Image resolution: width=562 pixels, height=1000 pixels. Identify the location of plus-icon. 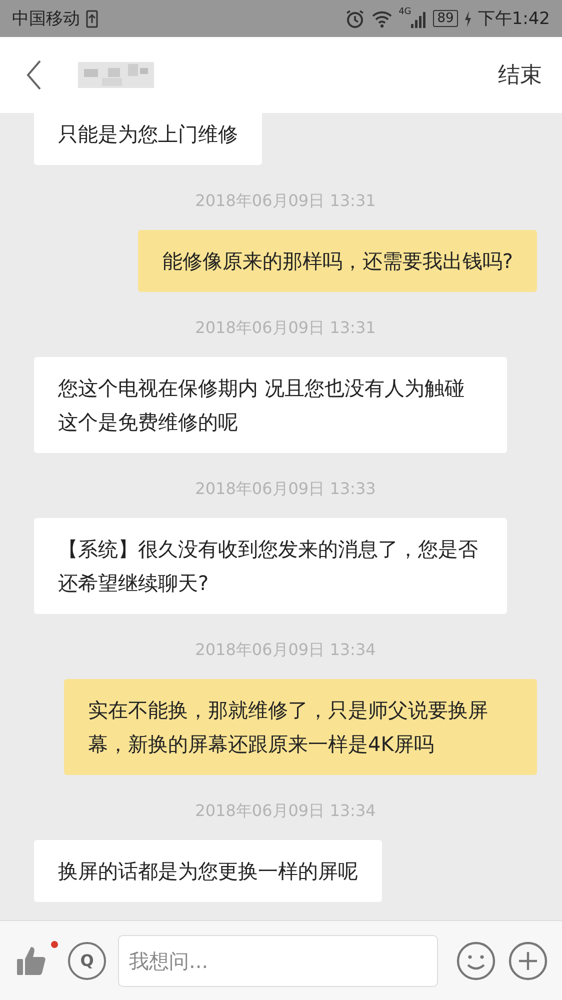
(528, 960).